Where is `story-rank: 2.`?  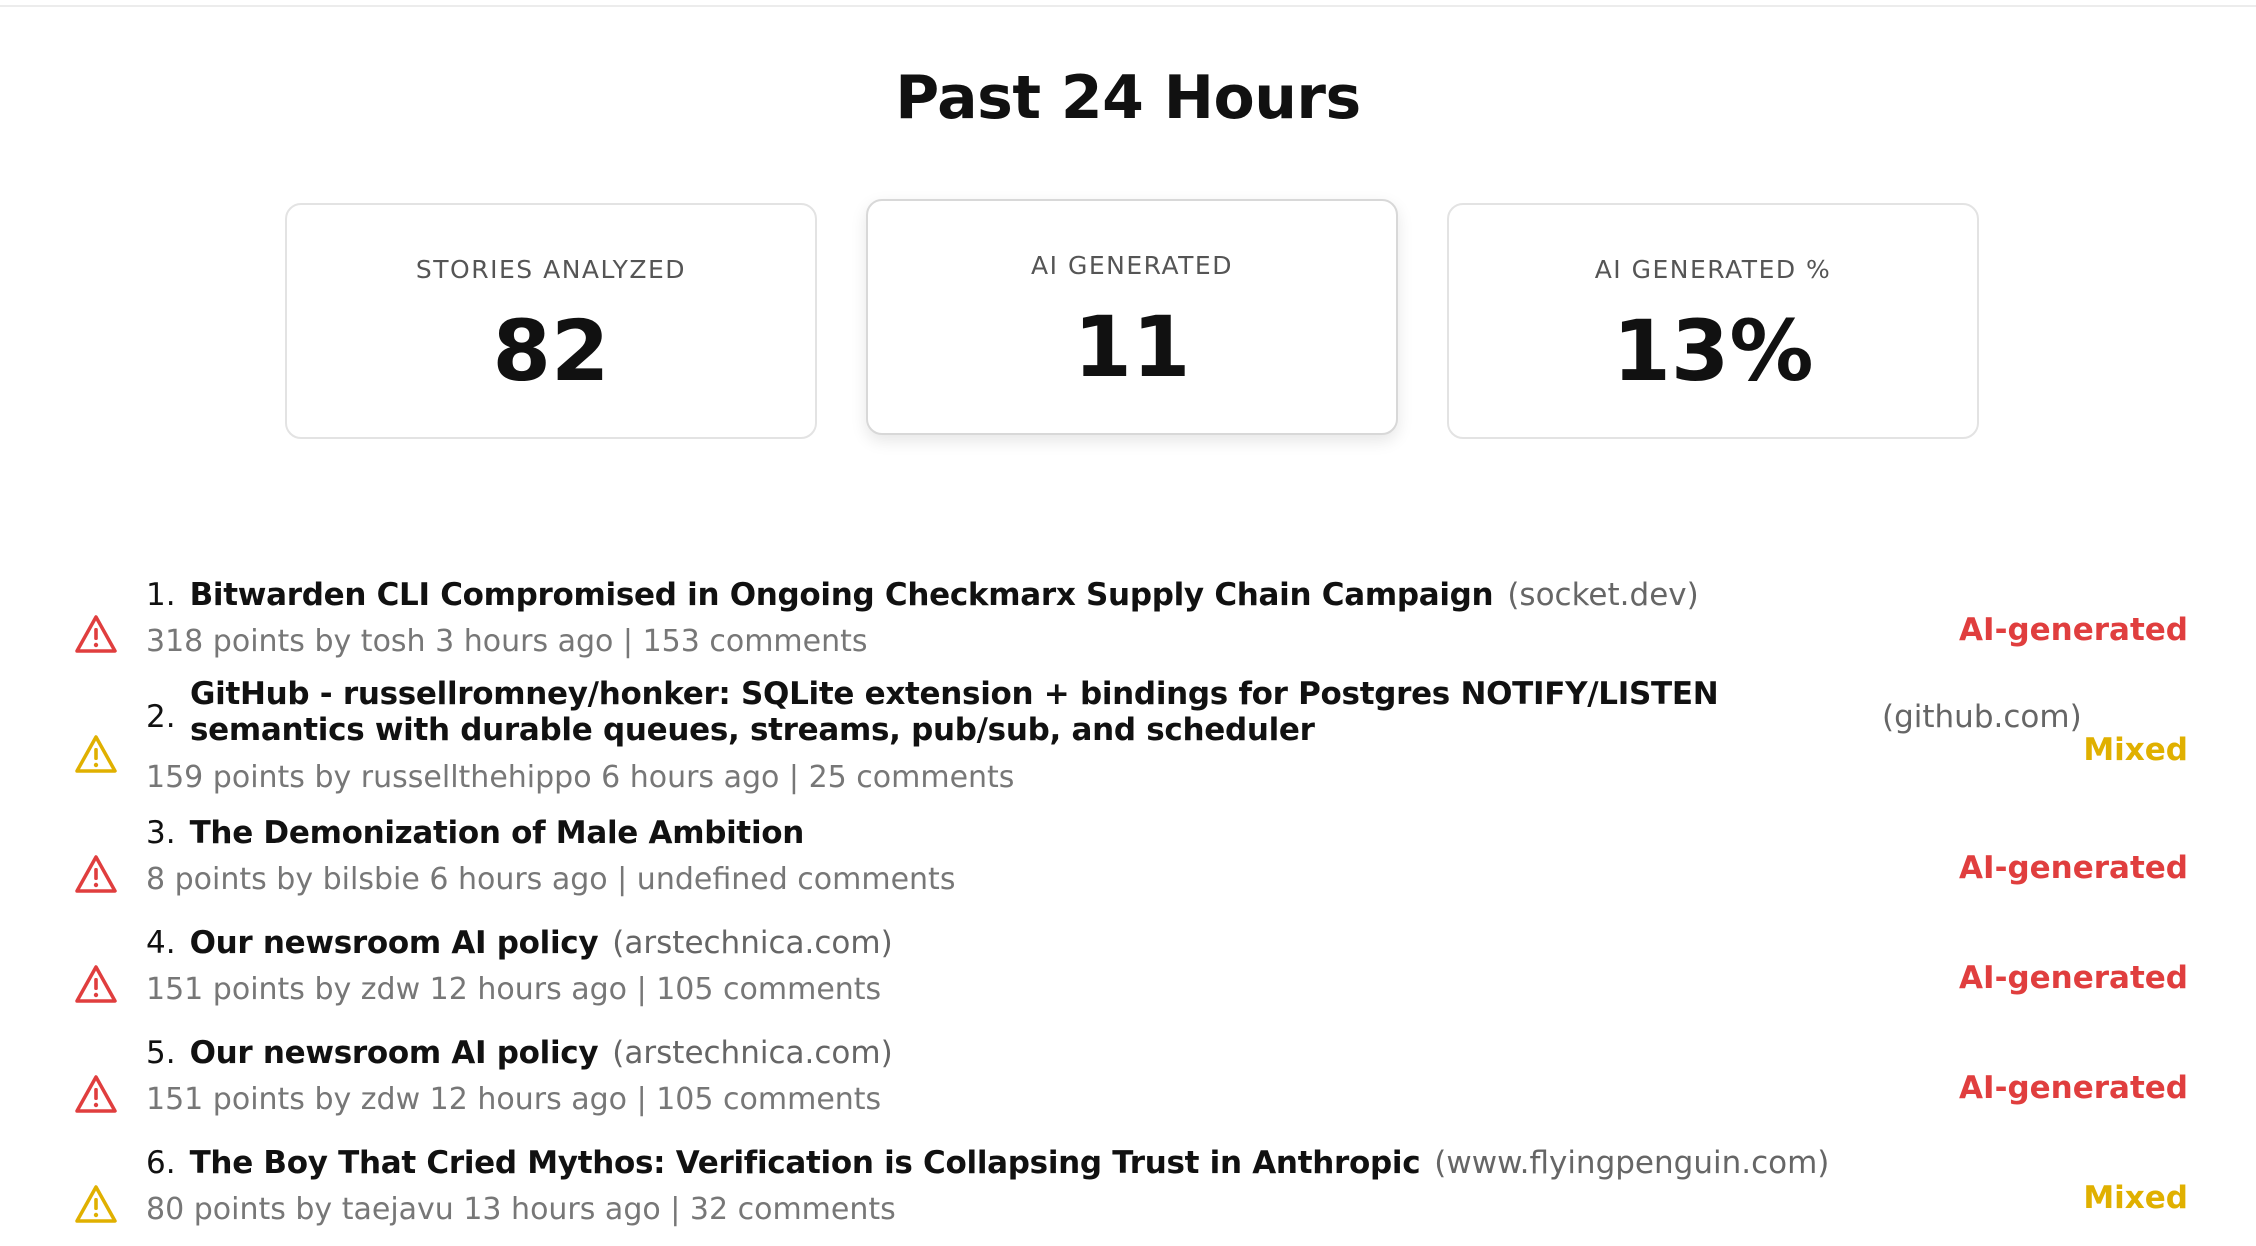
story-rank: 2. is located at coordinates (161, 717).